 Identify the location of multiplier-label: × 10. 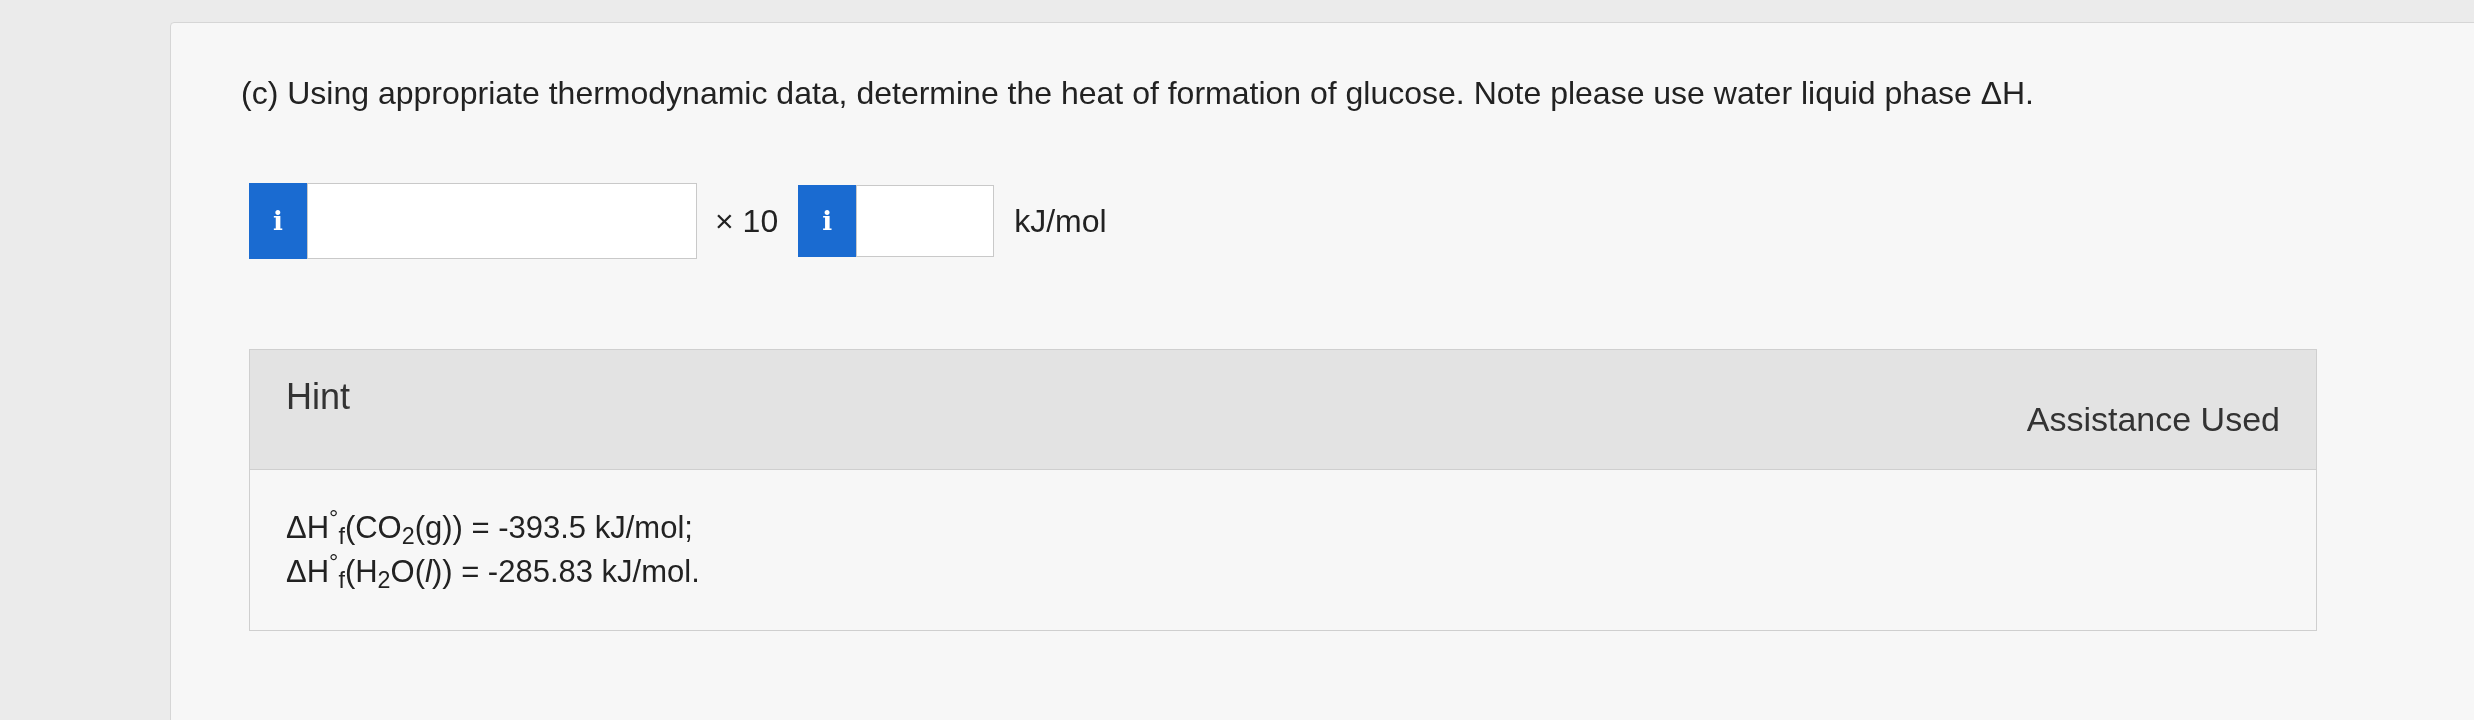
(747, 221).